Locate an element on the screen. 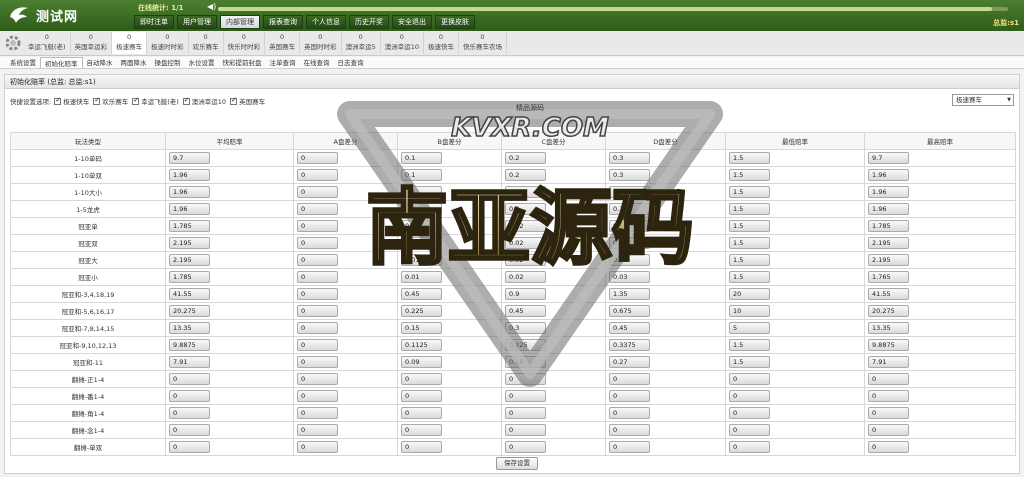 This screenshot has width=1024, height=477. submenu-item: 日志查询 is located at coordinates (351, 62).